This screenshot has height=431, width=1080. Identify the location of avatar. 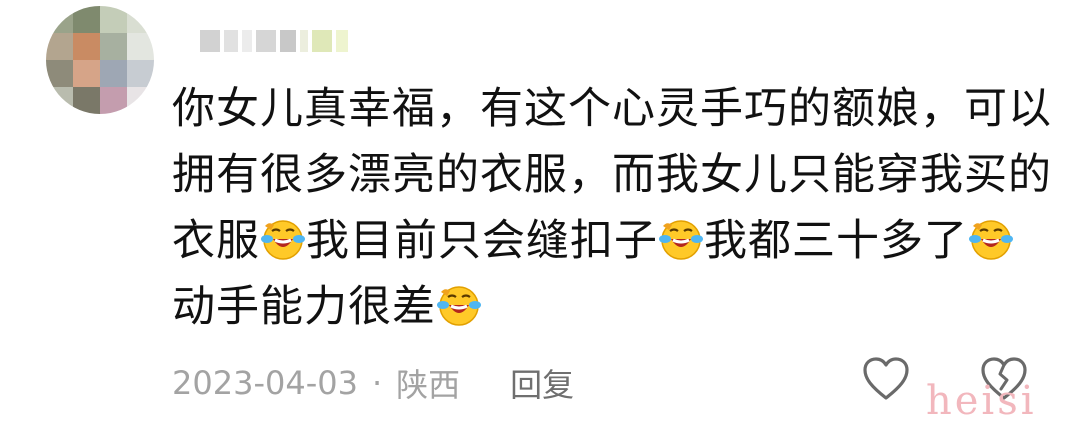
(100, 60).